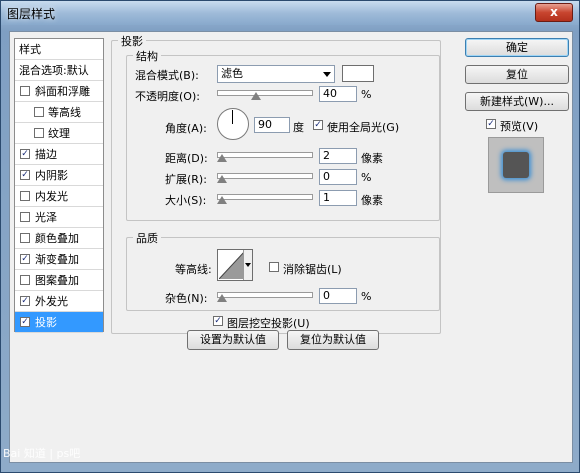  I want to click on style-item: ✓ 内阴影, so click(59, 175).